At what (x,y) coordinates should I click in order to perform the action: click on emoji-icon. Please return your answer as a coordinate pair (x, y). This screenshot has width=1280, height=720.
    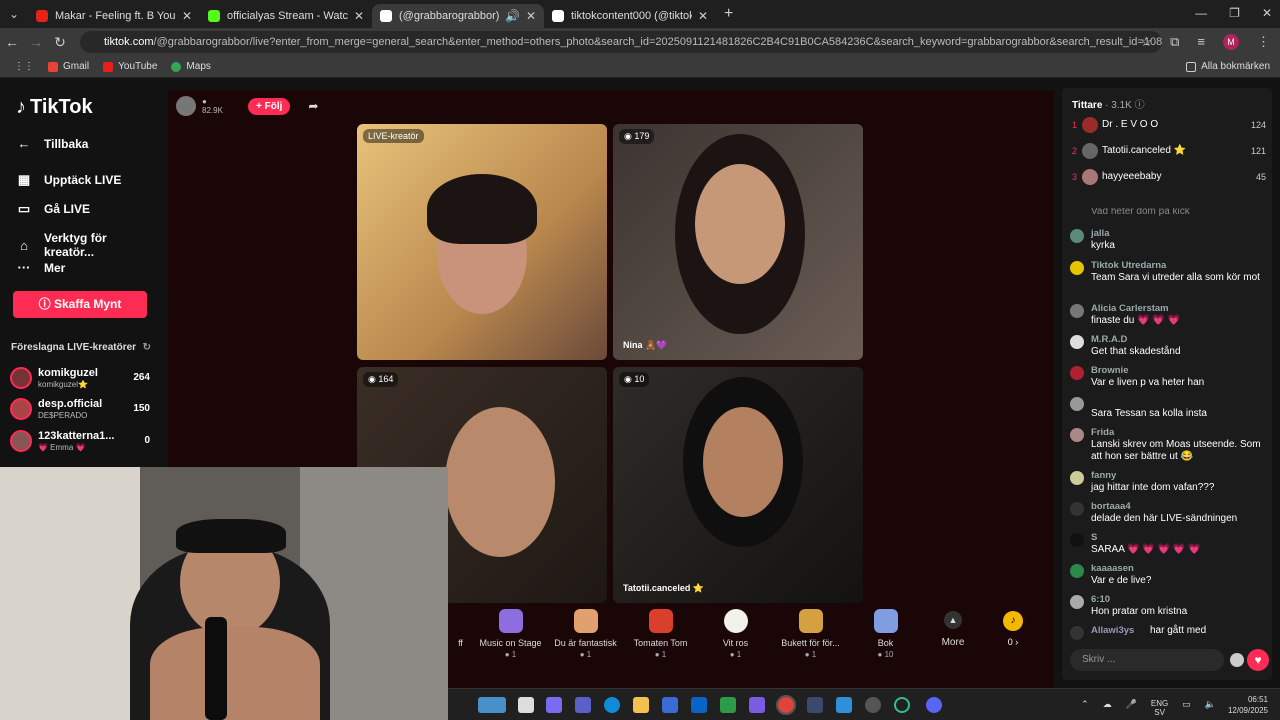
    Looking at the image, I should click on (1237, 660).